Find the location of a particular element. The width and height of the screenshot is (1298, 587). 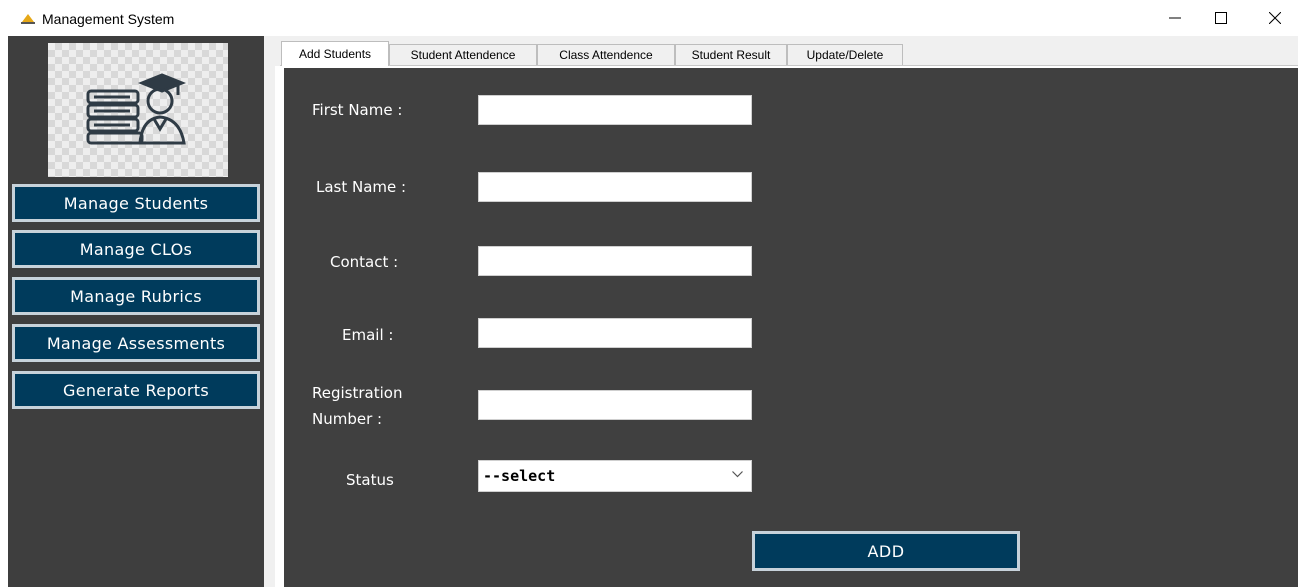

email-label: Email : is located at coordinates (368, 335).